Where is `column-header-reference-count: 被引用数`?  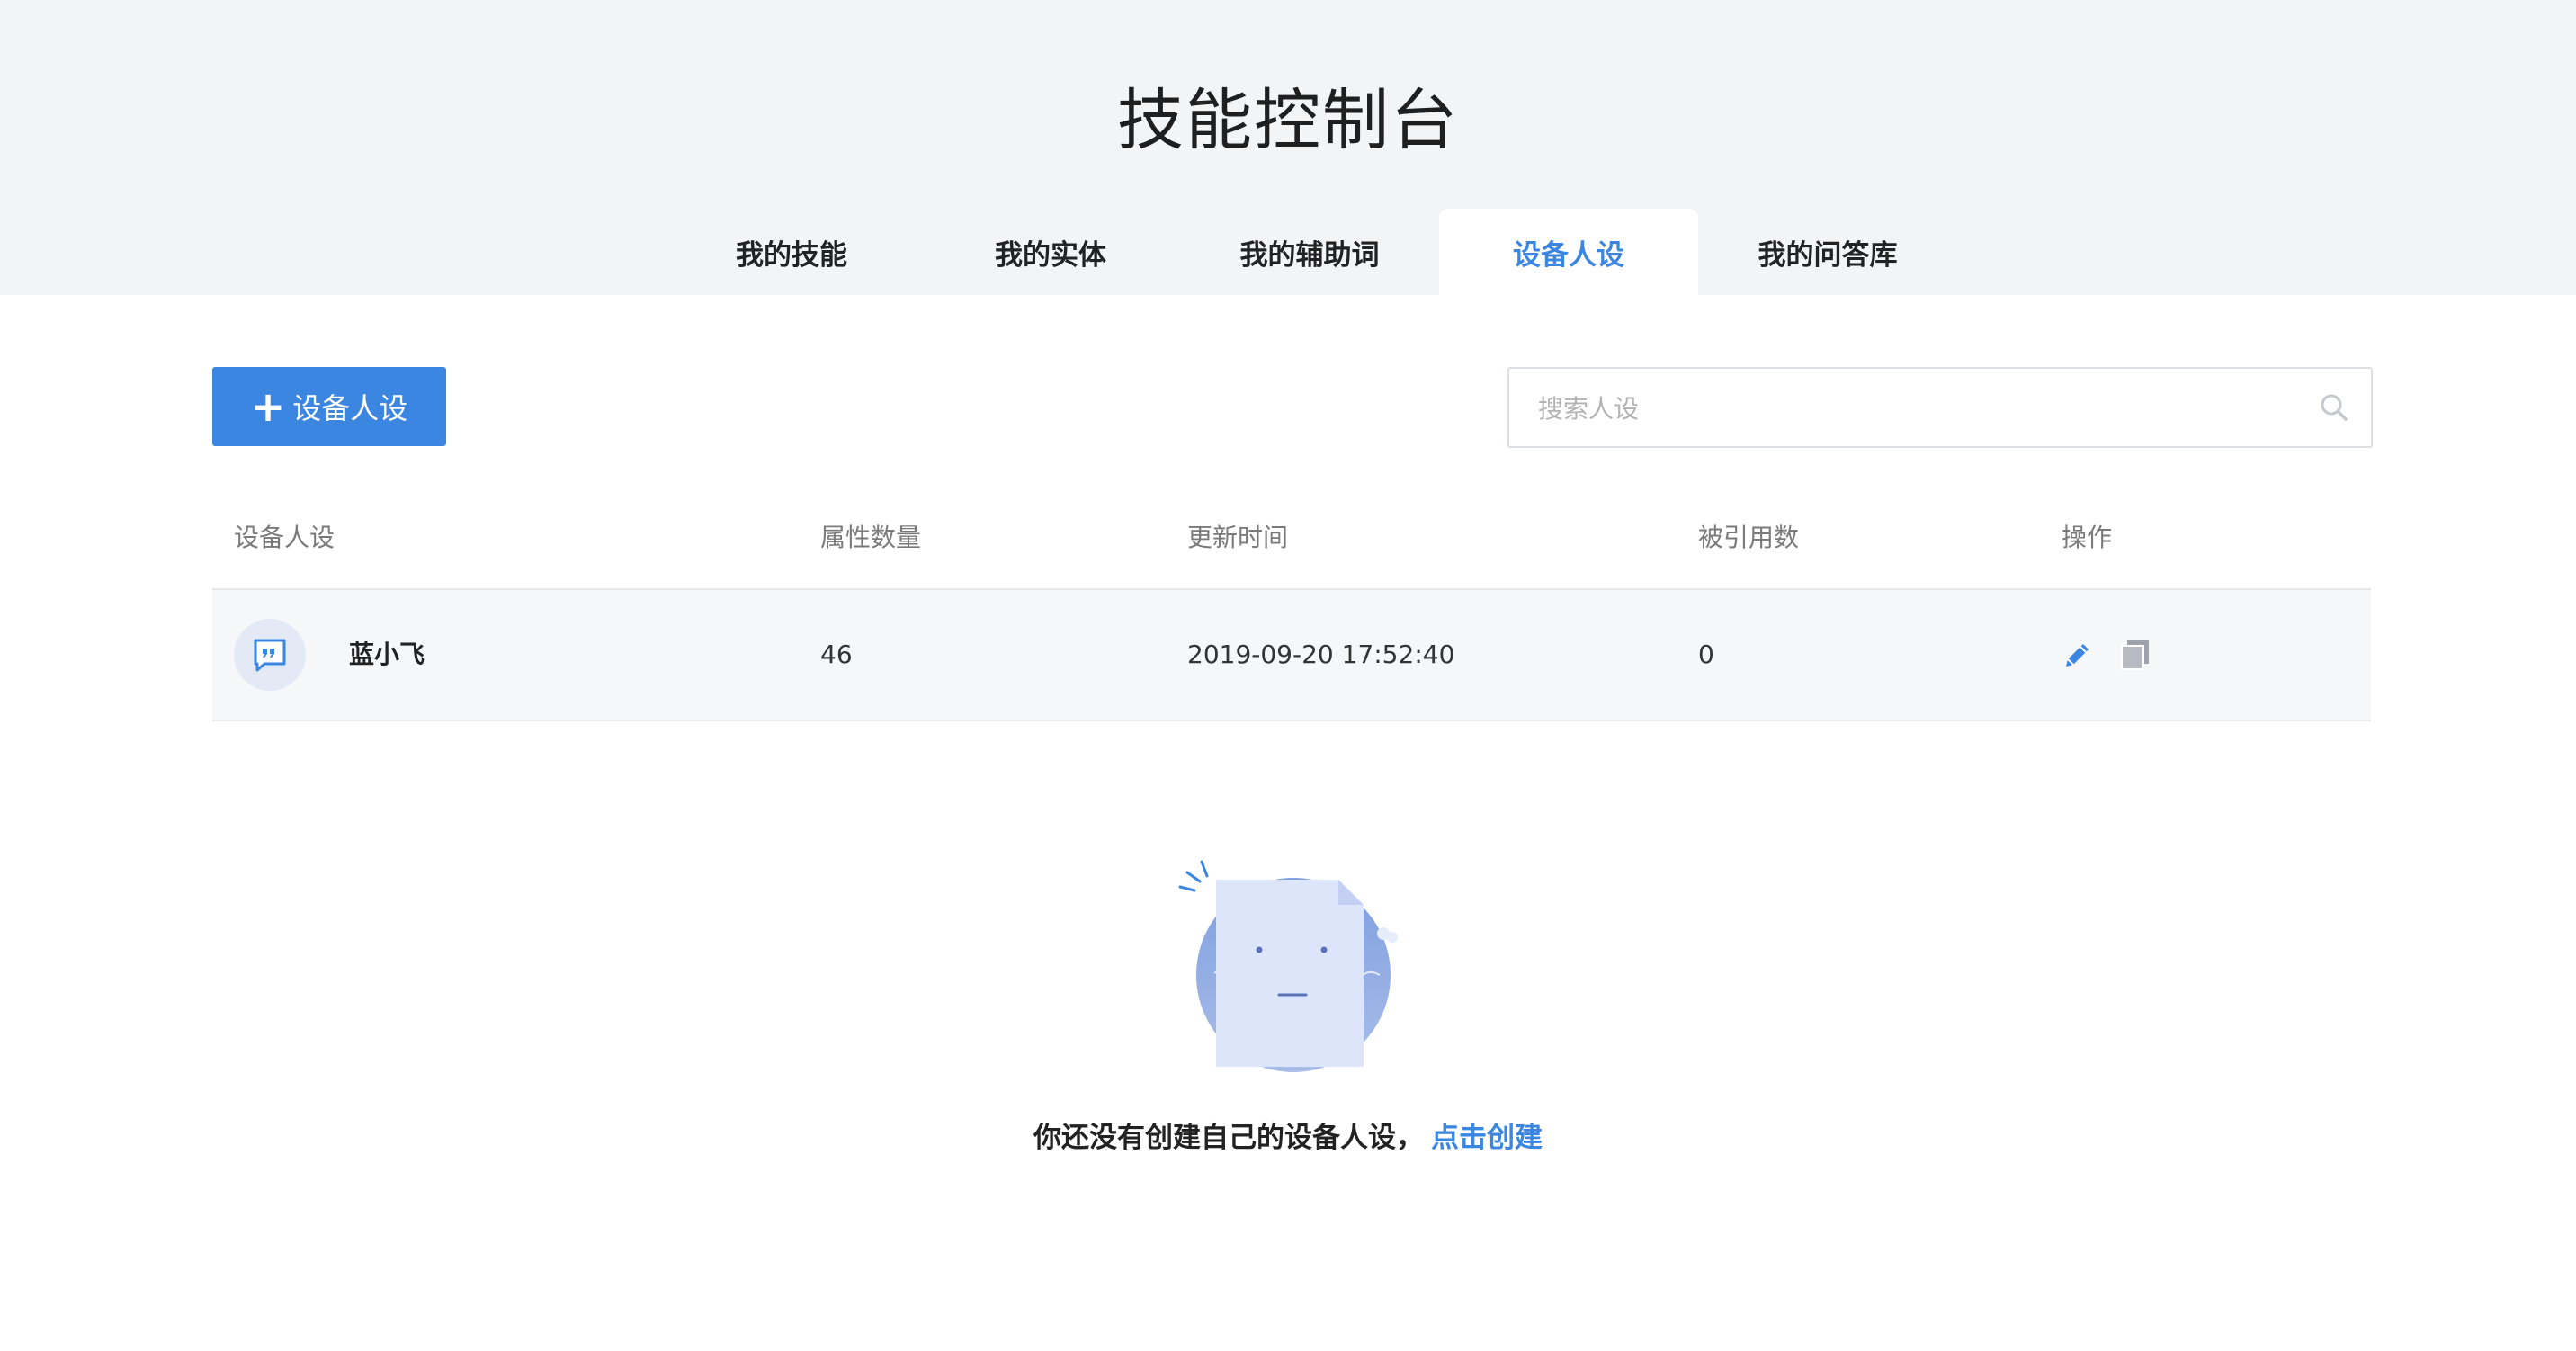
column-header-reference-count: 被引用数 is located at coordinates (1749, 538).